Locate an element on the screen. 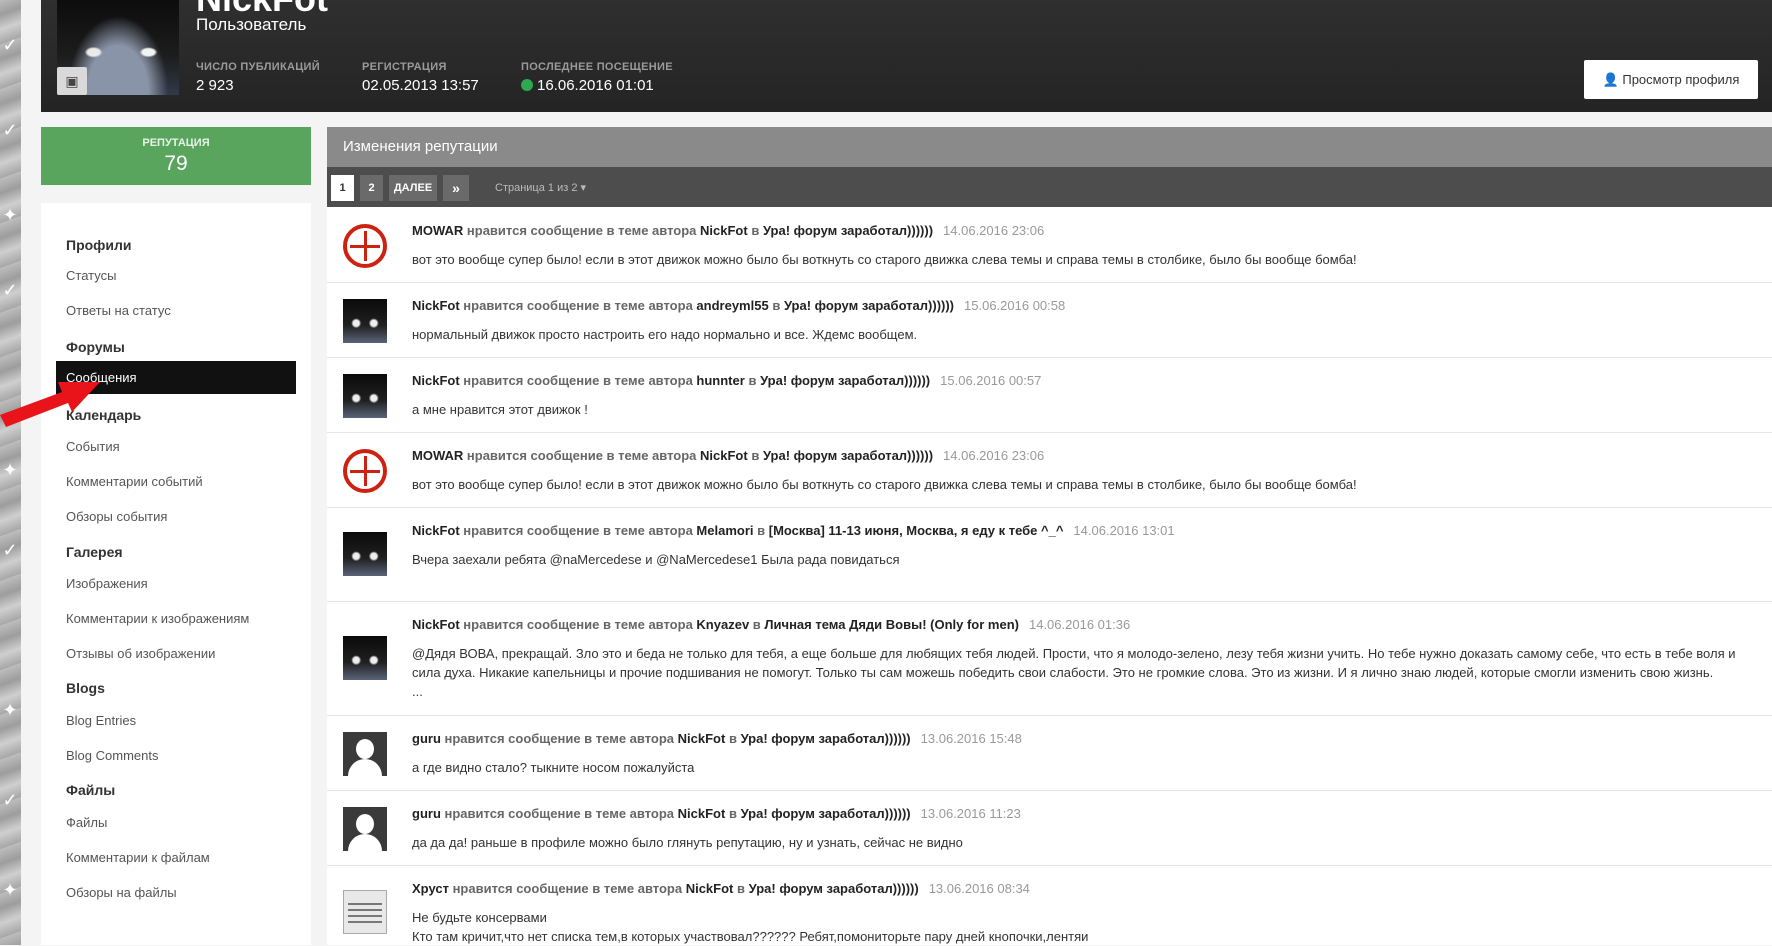 Image resolution: width=1772 pixels, height=946 pixels. sidebar-item-file-comments: Комментарии к файлам is located at coordinates (138, 857).